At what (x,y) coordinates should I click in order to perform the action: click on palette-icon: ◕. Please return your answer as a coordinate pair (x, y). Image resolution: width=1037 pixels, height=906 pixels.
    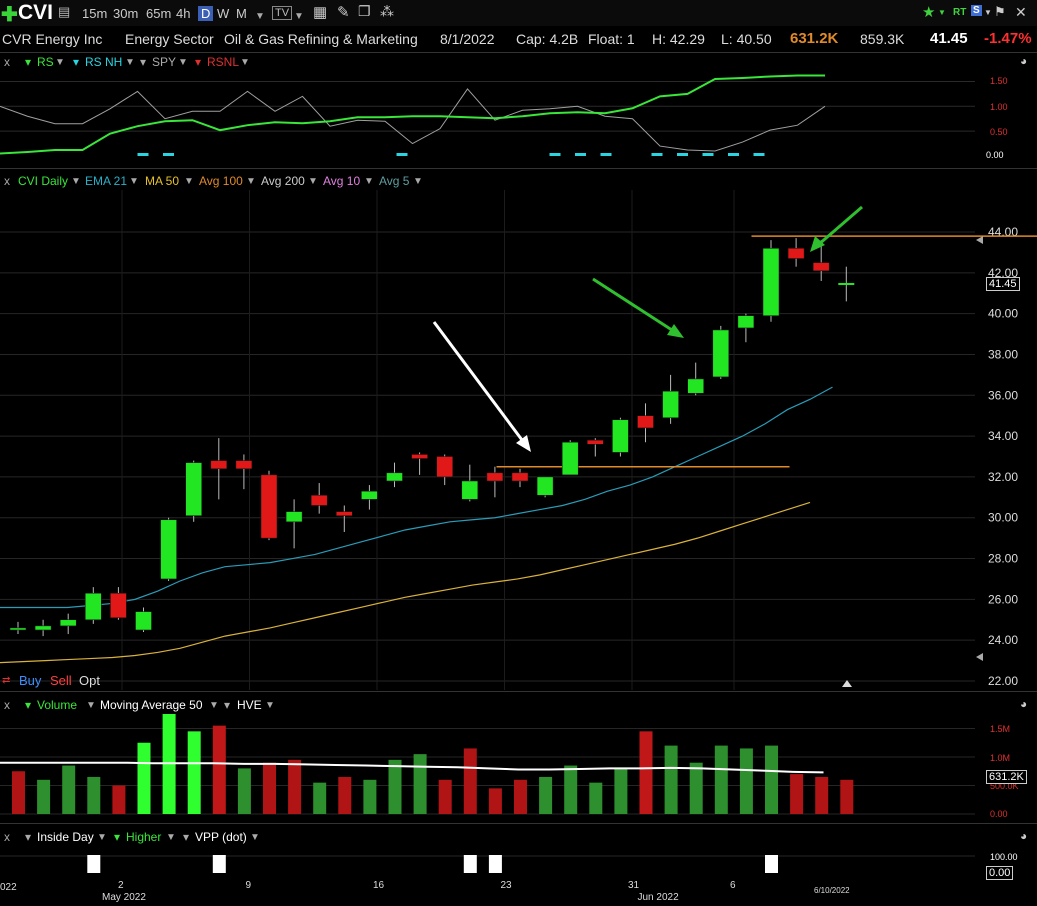
    Looking at the image, I should click on (1023, 61).